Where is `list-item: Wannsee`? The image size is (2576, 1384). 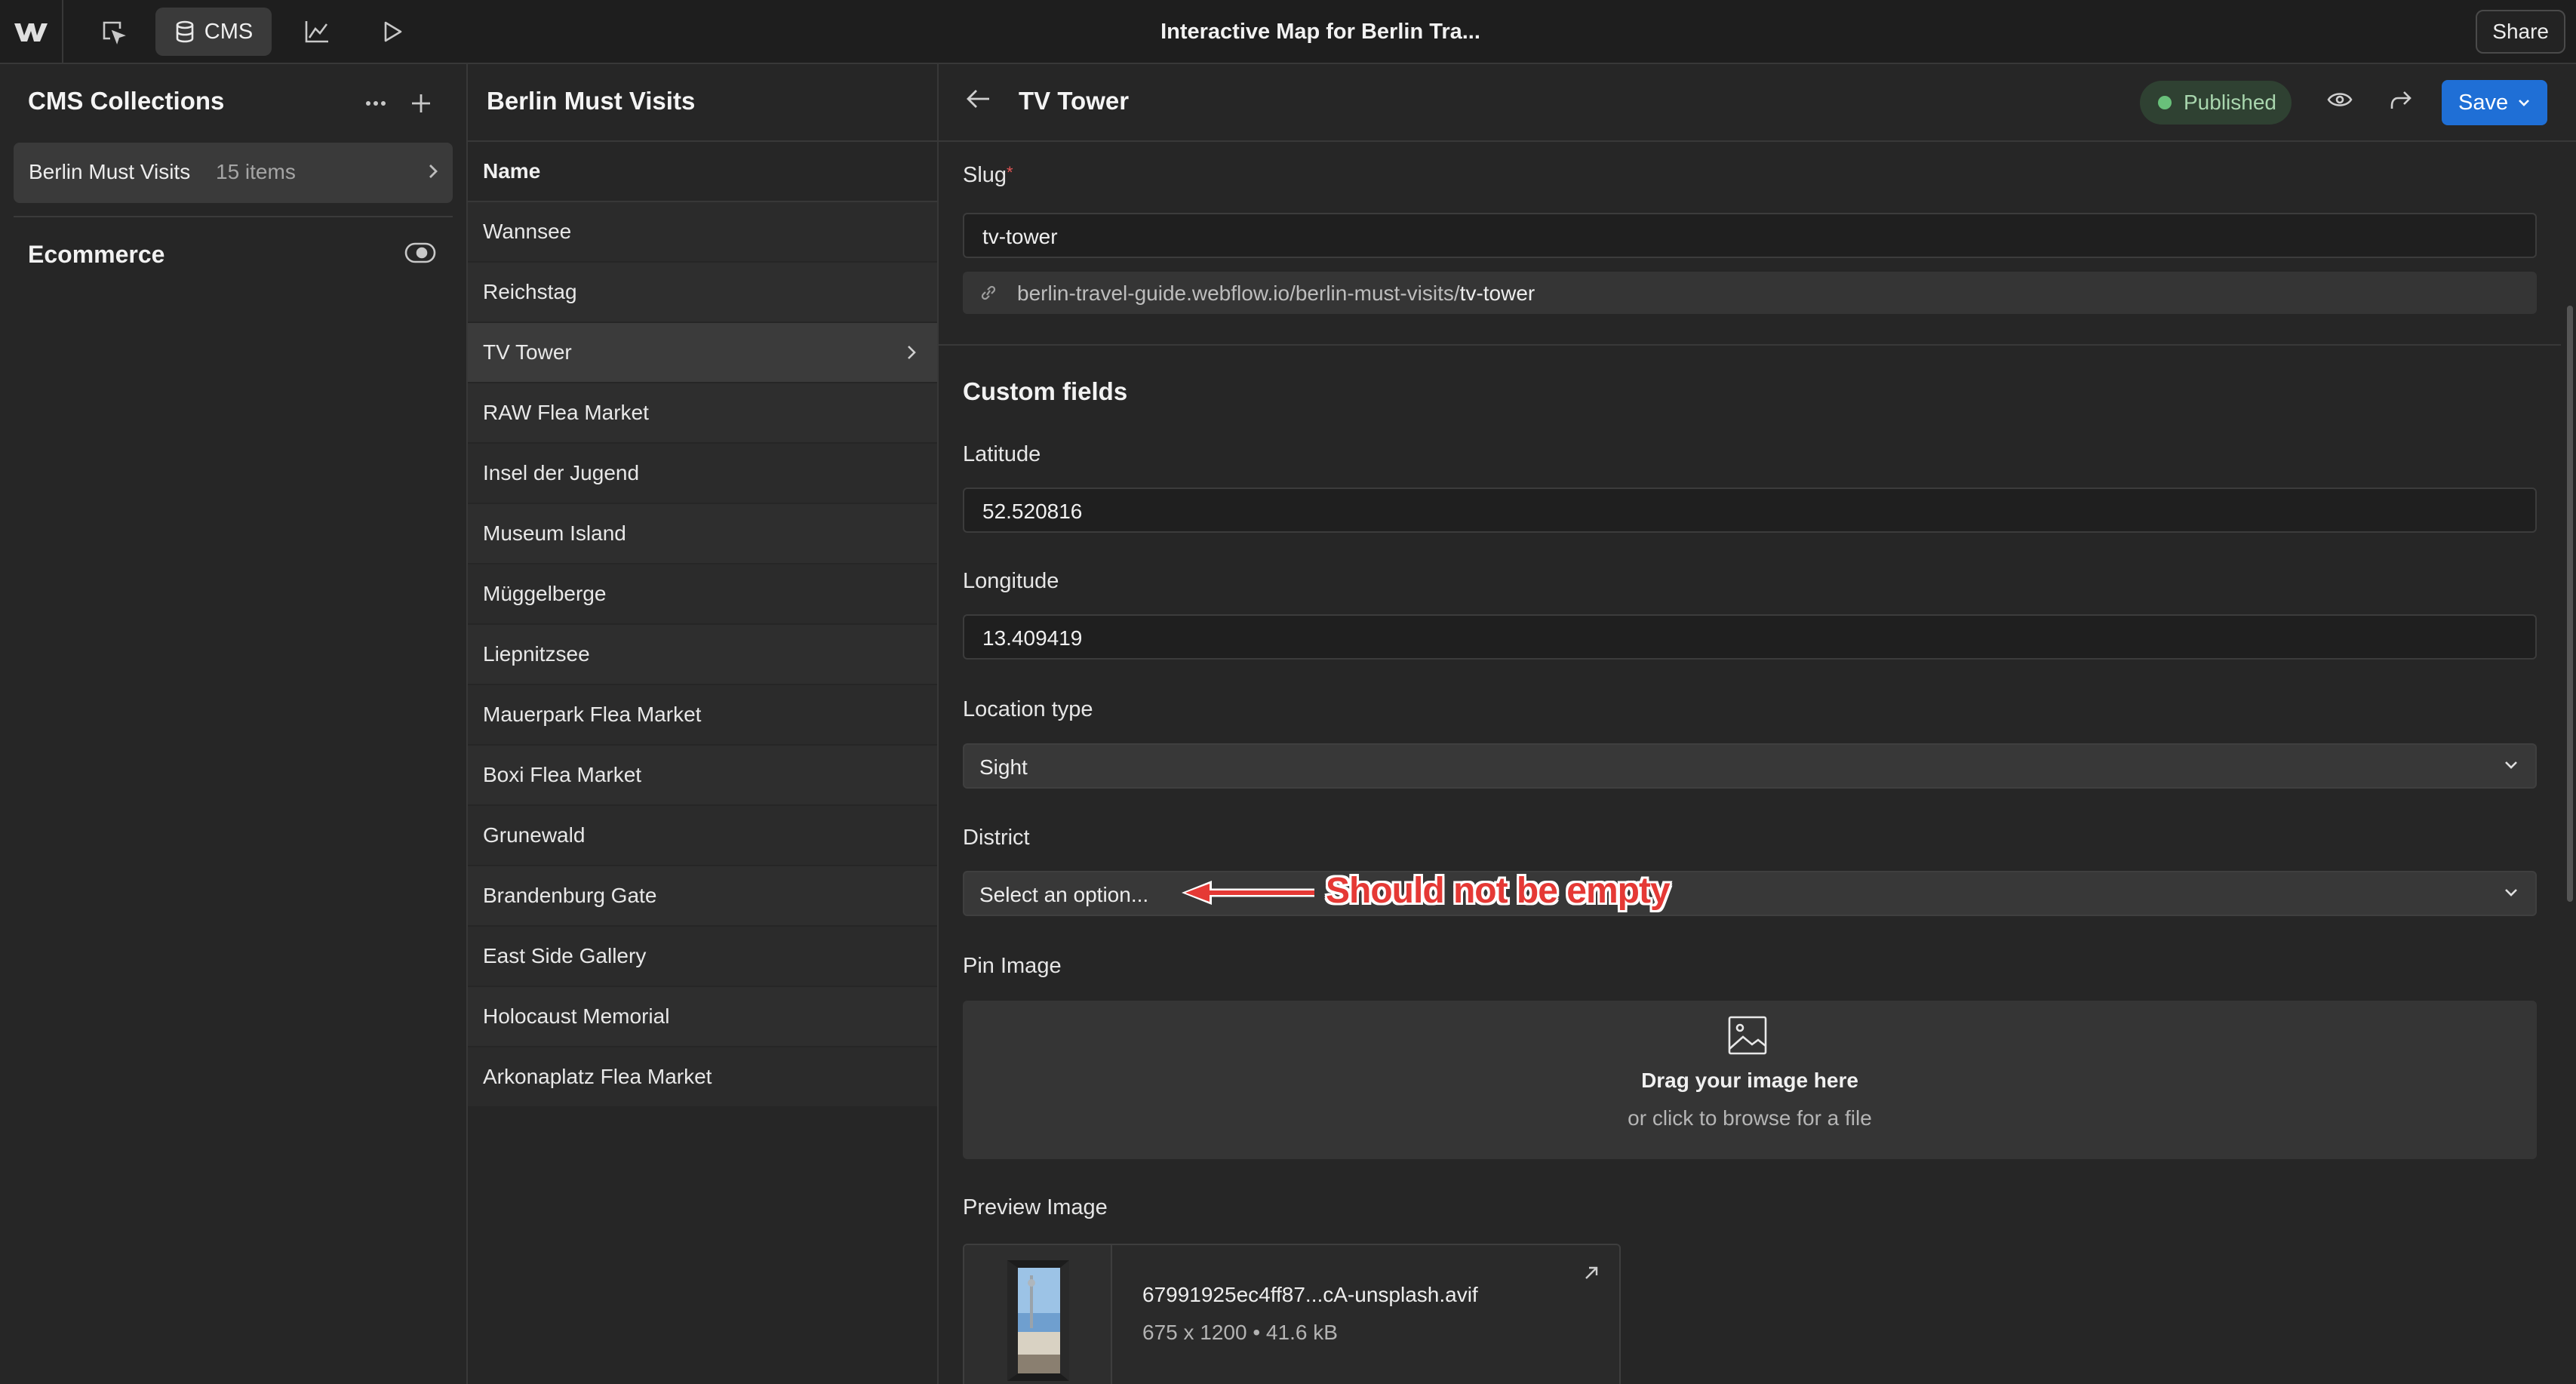 list-item: Wannsee is located at coordinates (702, 232).